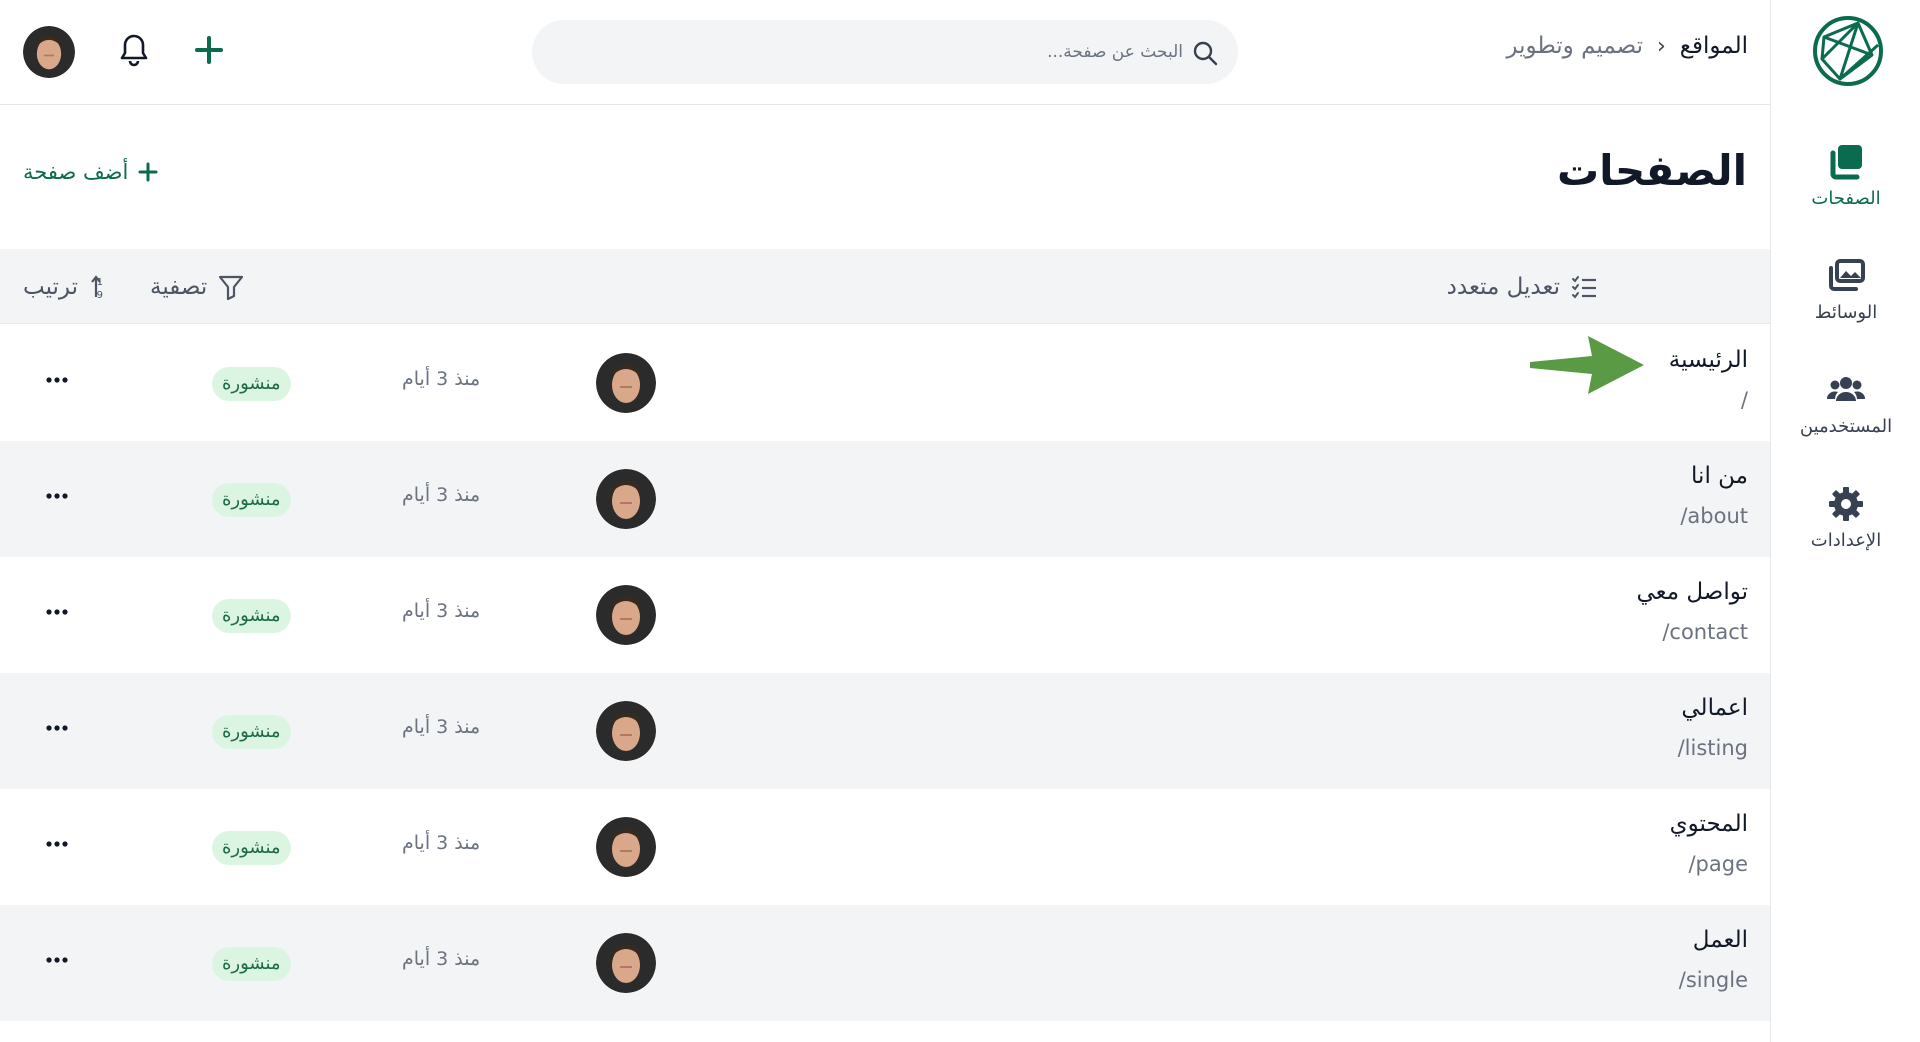 Image resolution: width=1920 pixels, height=1042 pixels. I want to click on table-row: اعمالي /listing منذ 3 أيام منشورة, so click(885, 731).